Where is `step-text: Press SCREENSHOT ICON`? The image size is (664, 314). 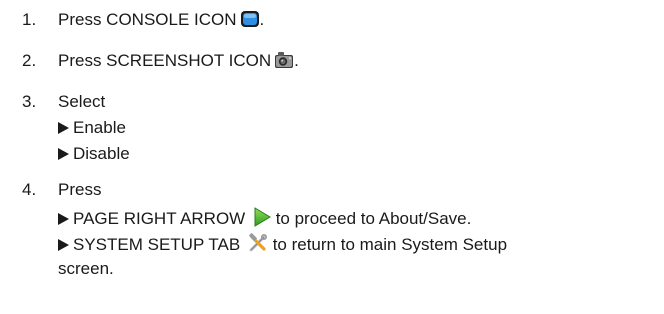
step-text: Press SCREENSHOT ICON is located at coordinates (165, 60).